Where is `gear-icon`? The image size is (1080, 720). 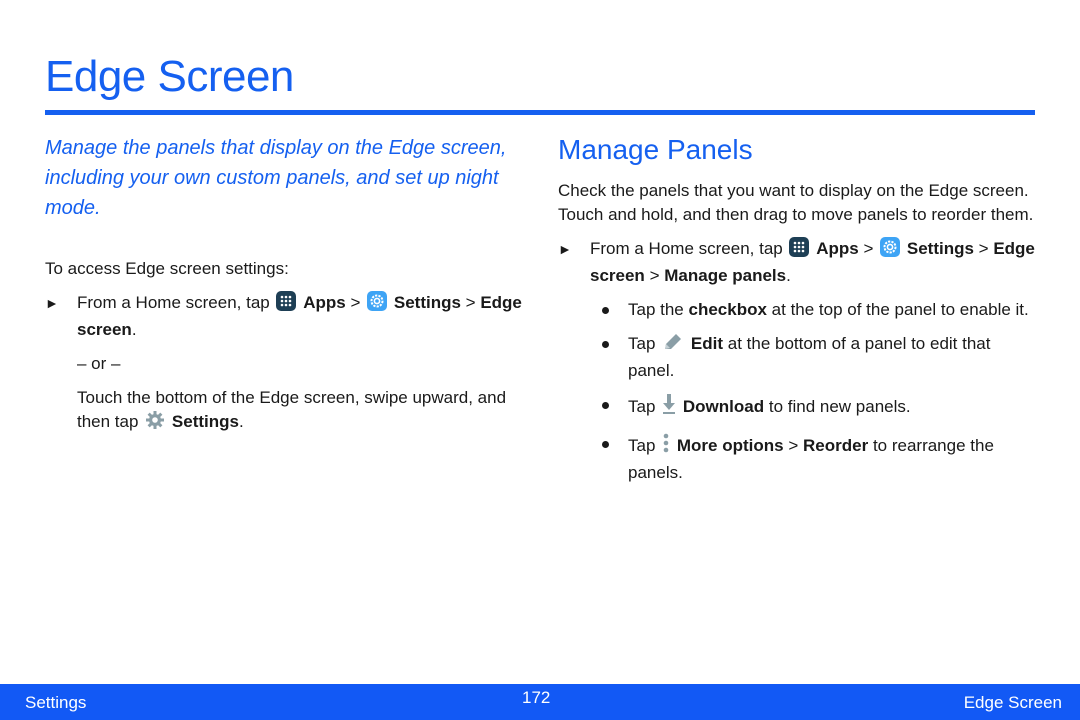
gear-icon is located at coordinates (155, 423).